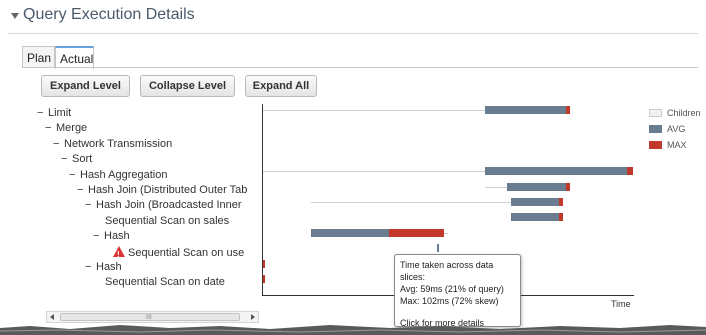 This screenshot has height=335, width=706. Describe the element at coordinates (353, 19) in the screenshot. I see `details-header: Query Execution Details` at that location.